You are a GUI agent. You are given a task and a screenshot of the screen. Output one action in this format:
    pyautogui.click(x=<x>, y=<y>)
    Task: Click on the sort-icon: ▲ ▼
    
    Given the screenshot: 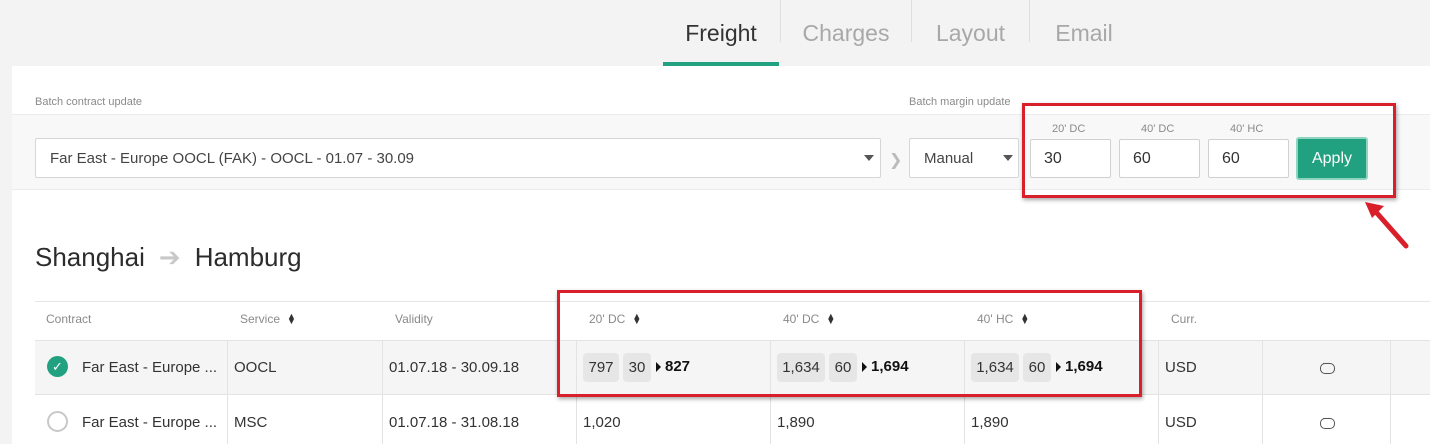 What is the action you would take?
    pyautogui.click(x=291, y=319)
    